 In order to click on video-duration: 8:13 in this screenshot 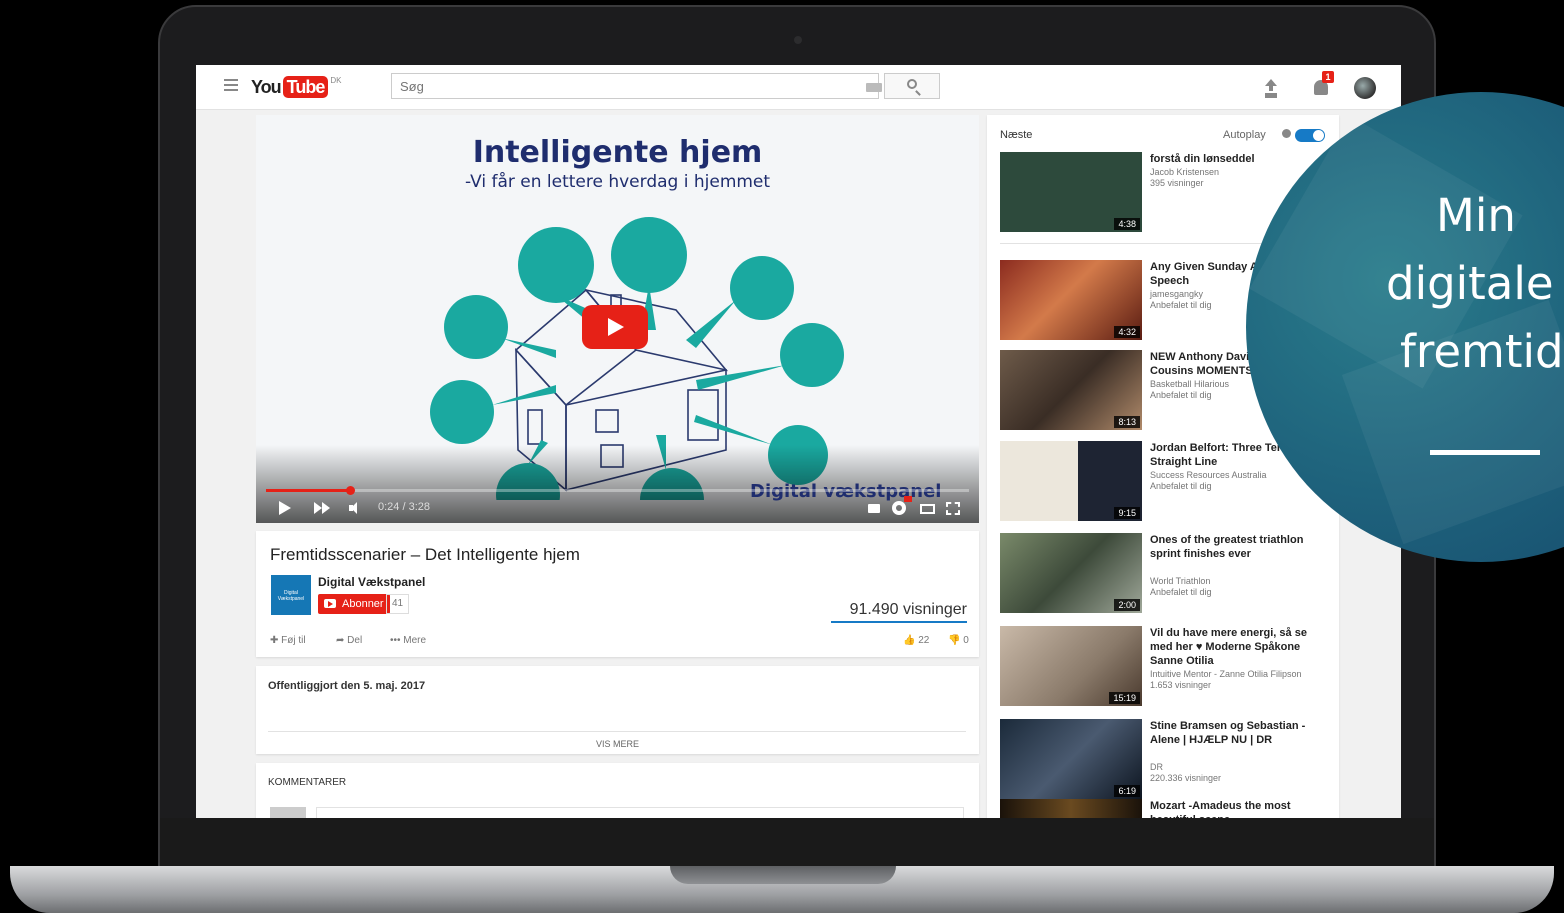, I will do `click(1127, 422)`.